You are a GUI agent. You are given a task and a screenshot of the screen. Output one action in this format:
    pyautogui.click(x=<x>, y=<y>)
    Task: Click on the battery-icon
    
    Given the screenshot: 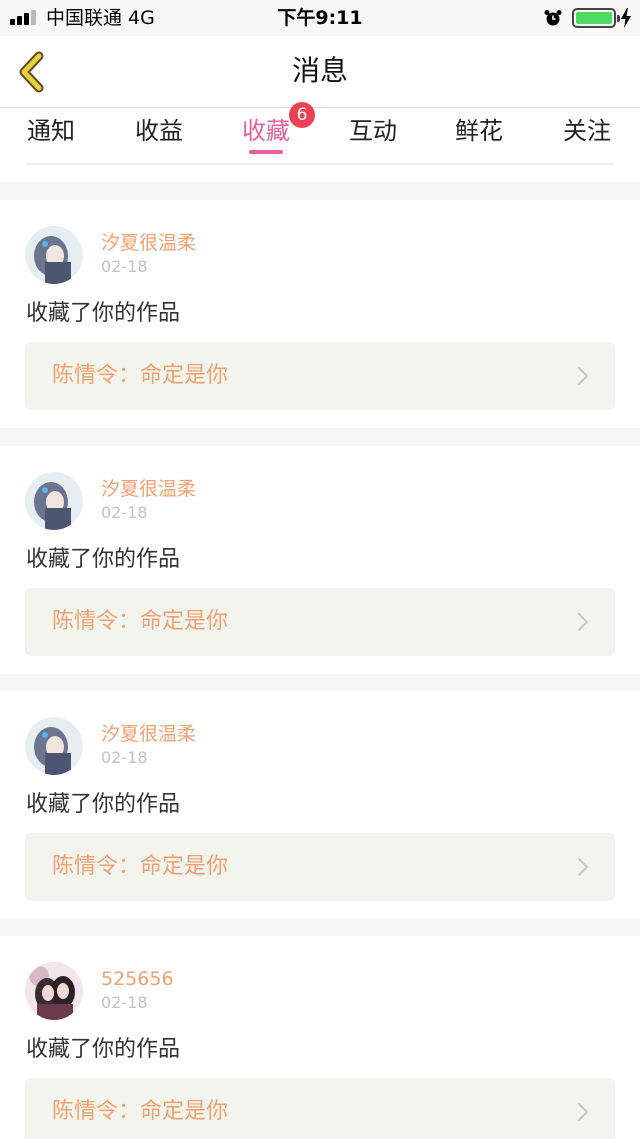 What is the action you would take?
    pyautogui.click(x=596, y=18)
    